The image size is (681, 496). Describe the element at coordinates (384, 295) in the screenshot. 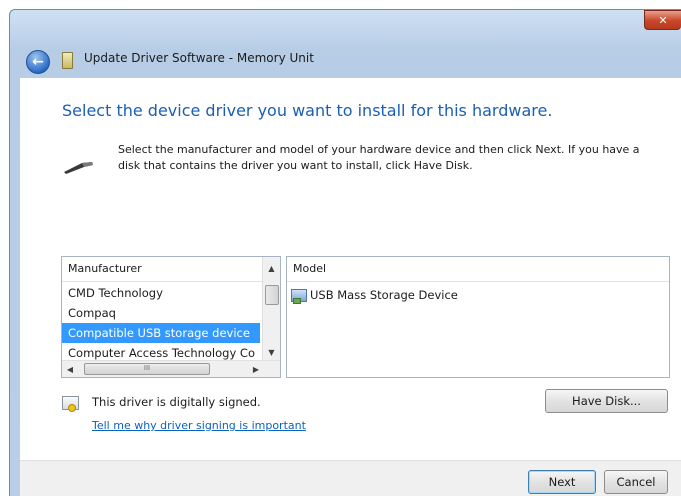

I see `model-item-label: USB Mass Storage Device` at that location.